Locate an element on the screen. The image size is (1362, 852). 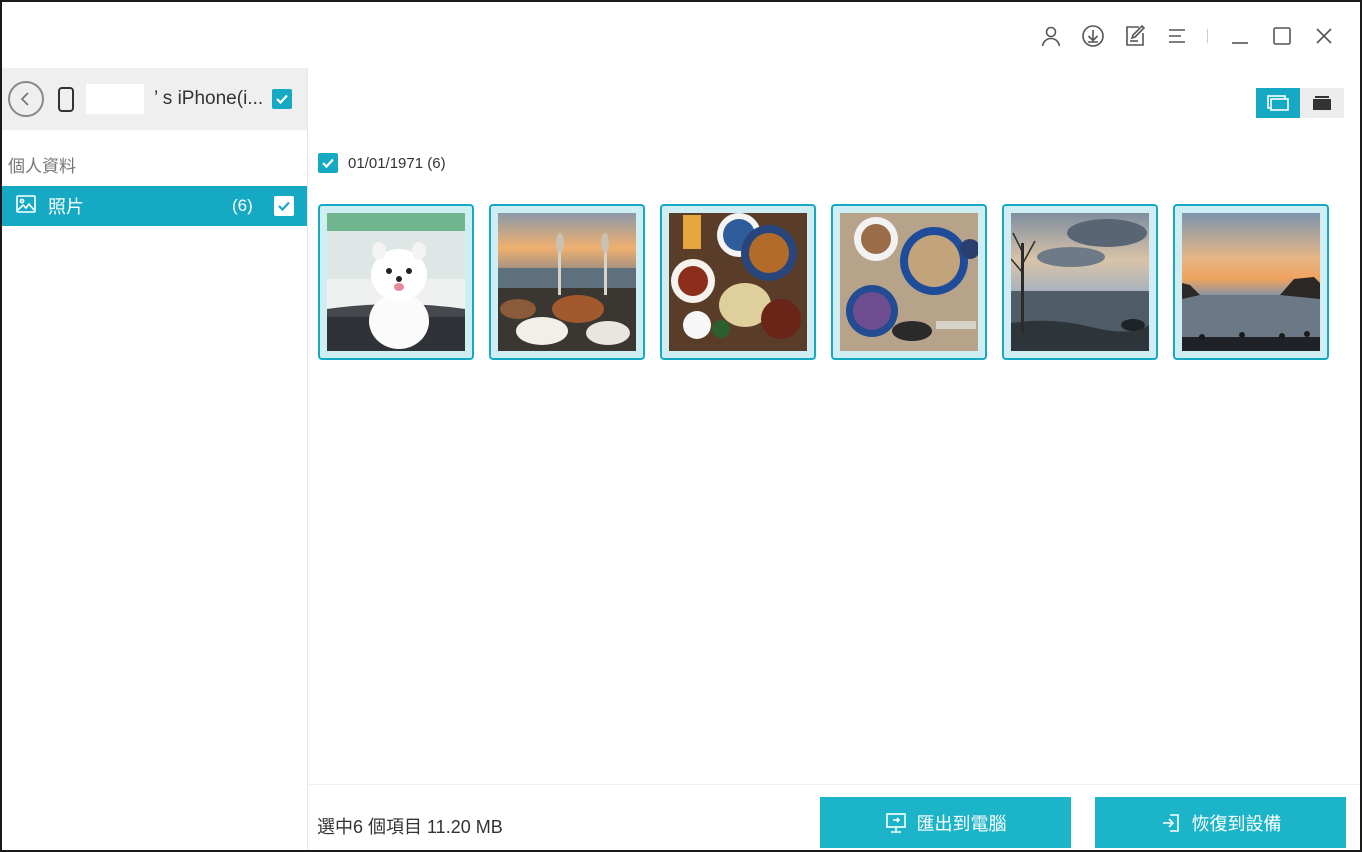
phone-icon is located at coordinates (66, 99).